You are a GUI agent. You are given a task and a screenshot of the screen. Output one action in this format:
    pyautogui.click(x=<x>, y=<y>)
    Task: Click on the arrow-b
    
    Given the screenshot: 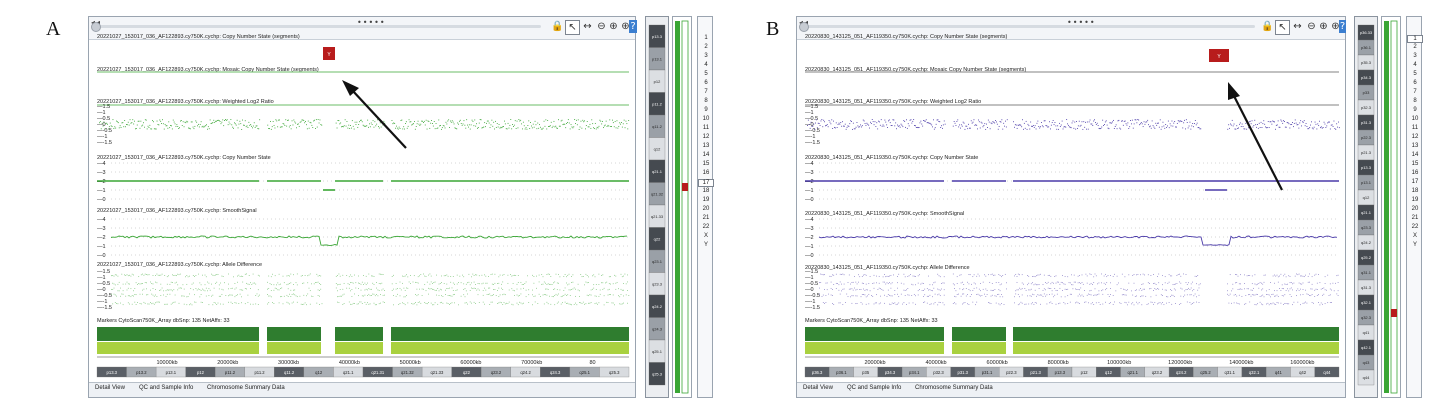 What is the action you would take?
    pyautogui.click(x=1255, y=136)
    